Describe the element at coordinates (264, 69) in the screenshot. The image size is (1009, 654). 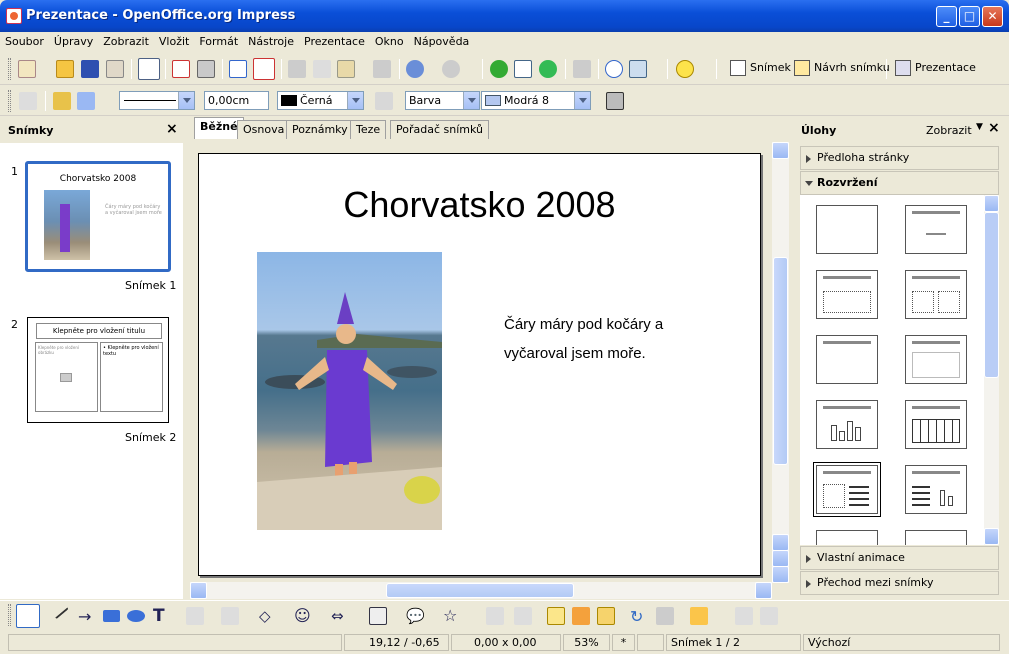
I see `autospellcheck-icon` at that location.